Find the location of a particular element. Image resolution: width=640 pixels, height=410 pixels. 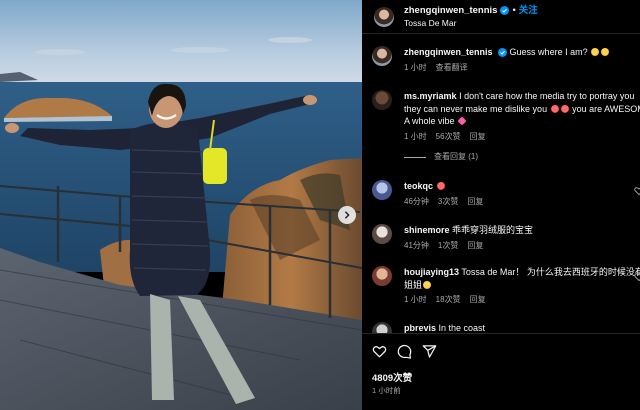

action-bar is located at coordinates (404, 351).